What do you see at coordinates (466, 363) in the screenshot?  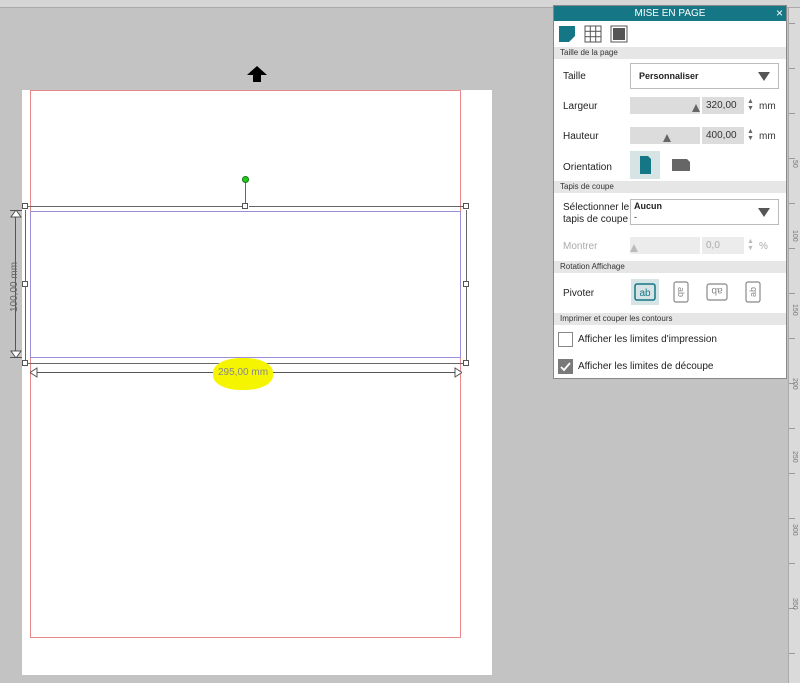 I see `resize-handle-bottom-right` at bounding box center [466, 363].